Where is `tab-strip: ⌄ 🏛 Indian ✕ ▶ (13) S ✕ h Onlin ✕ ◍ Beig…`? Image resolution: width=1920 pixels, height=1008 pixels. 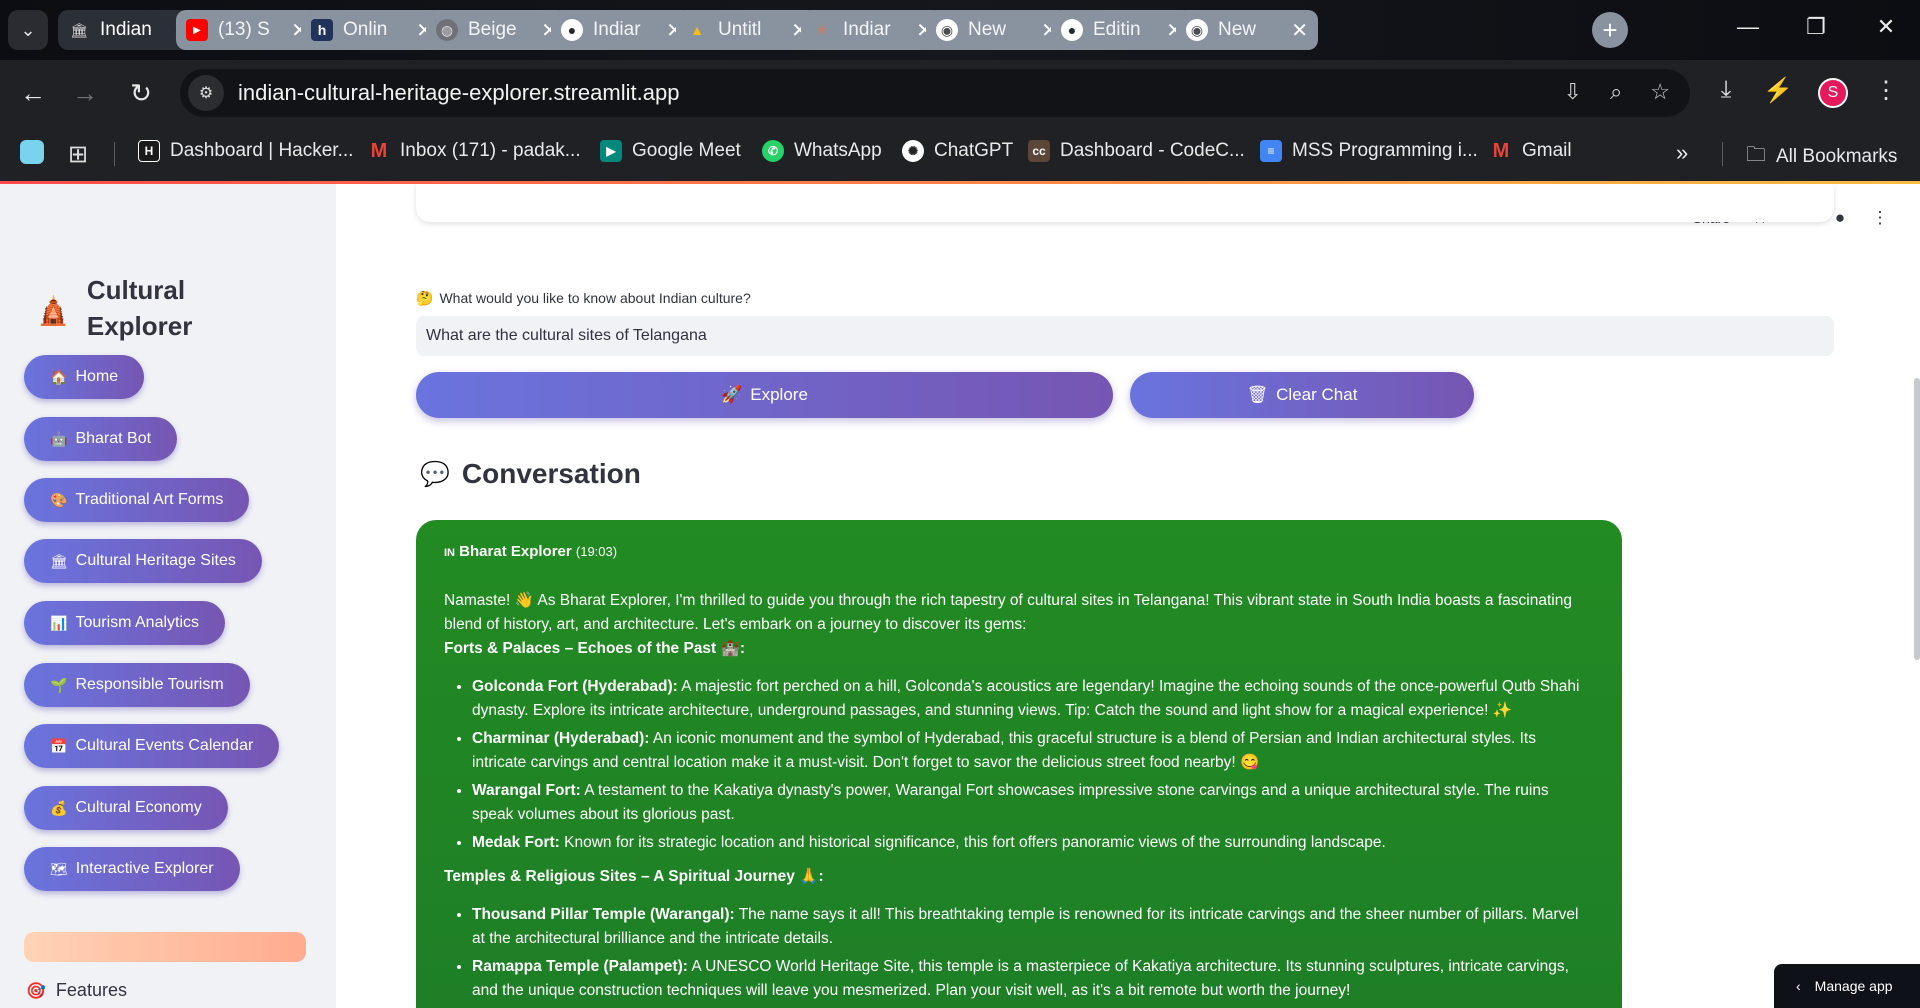 tab-strip: ⌄ 🏛 Indian ✕ ▶ (13) S ✕ h Onlin ✕ ◍ Beig… is located at coordinates (960, 30).